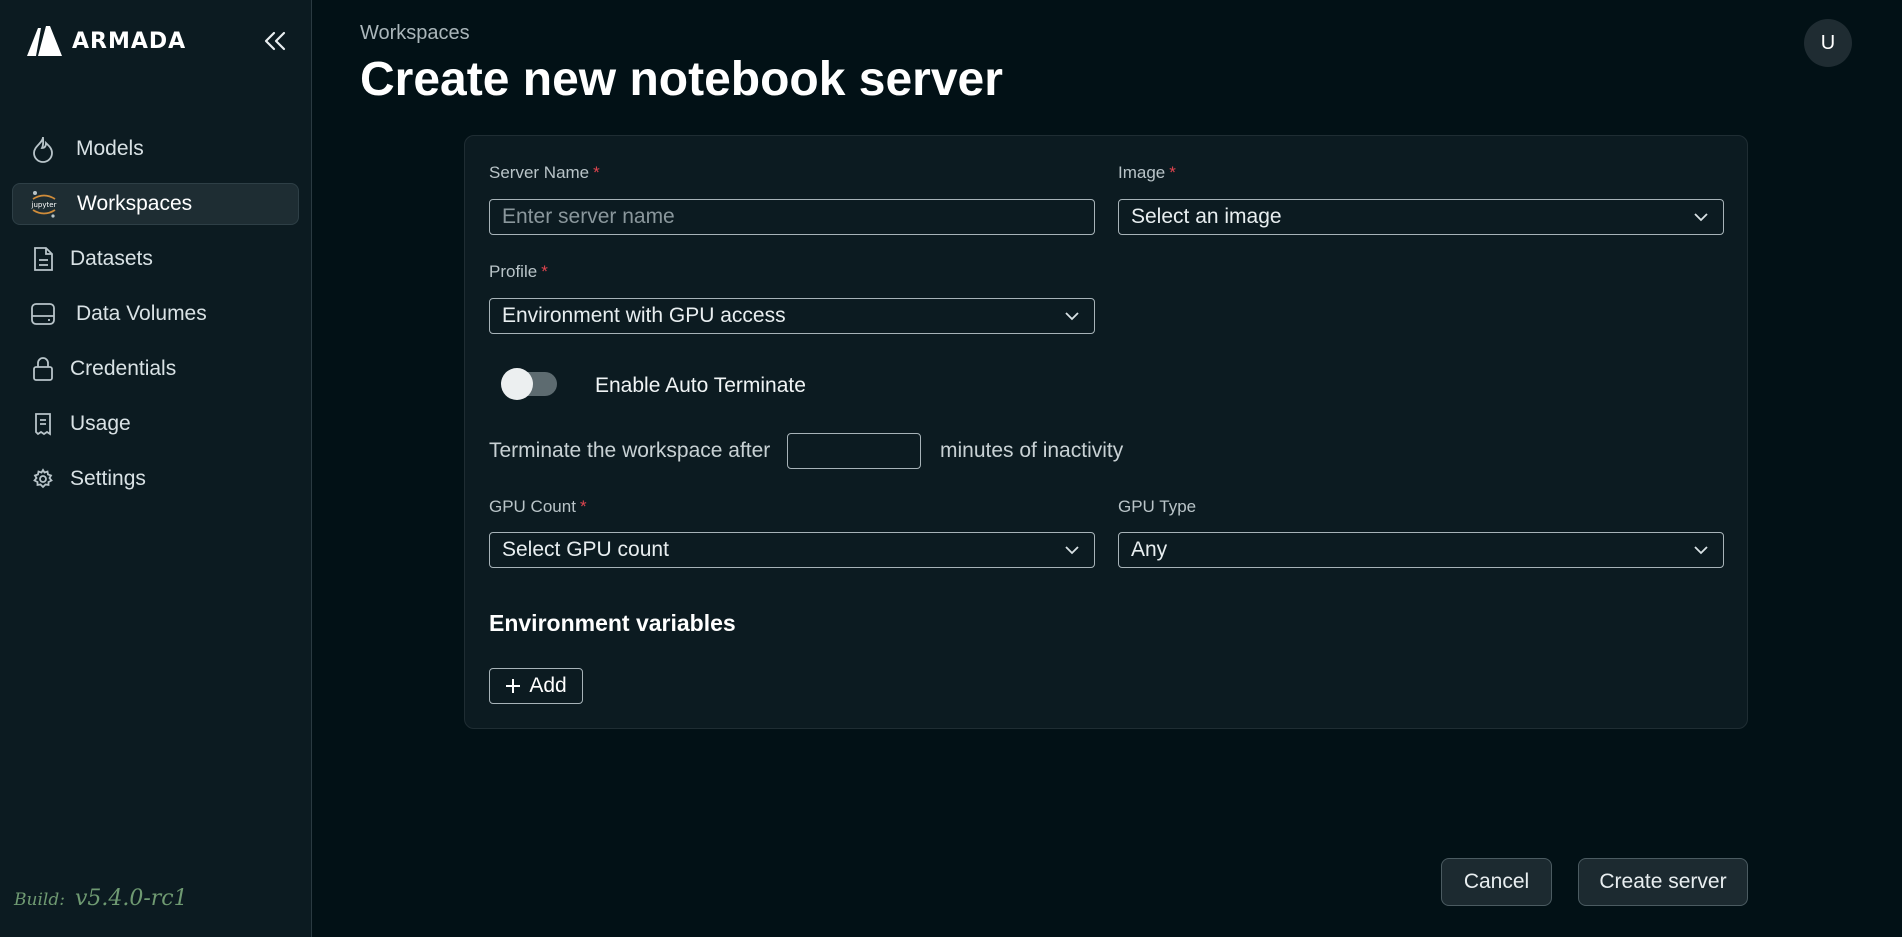 This screenshot has width=1902, height=937. I want to click on build-version: v5.4.0-rc1, so click(131, 898).